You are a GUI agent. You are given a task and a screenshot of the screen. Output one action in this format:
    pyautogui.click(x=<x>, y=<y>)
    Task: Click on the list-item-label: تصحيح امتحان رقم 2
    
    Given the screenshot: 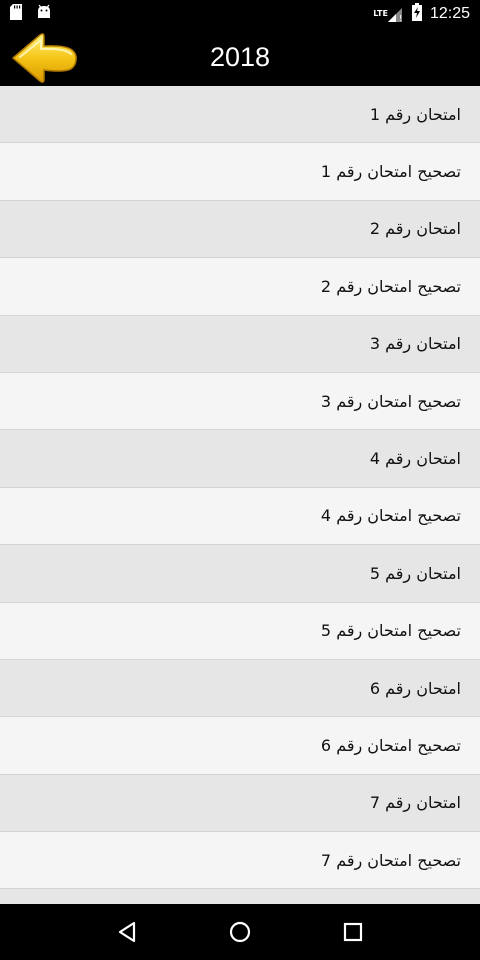 What is the action you would take?
    pyautogui.click(x=390, y=286)
    